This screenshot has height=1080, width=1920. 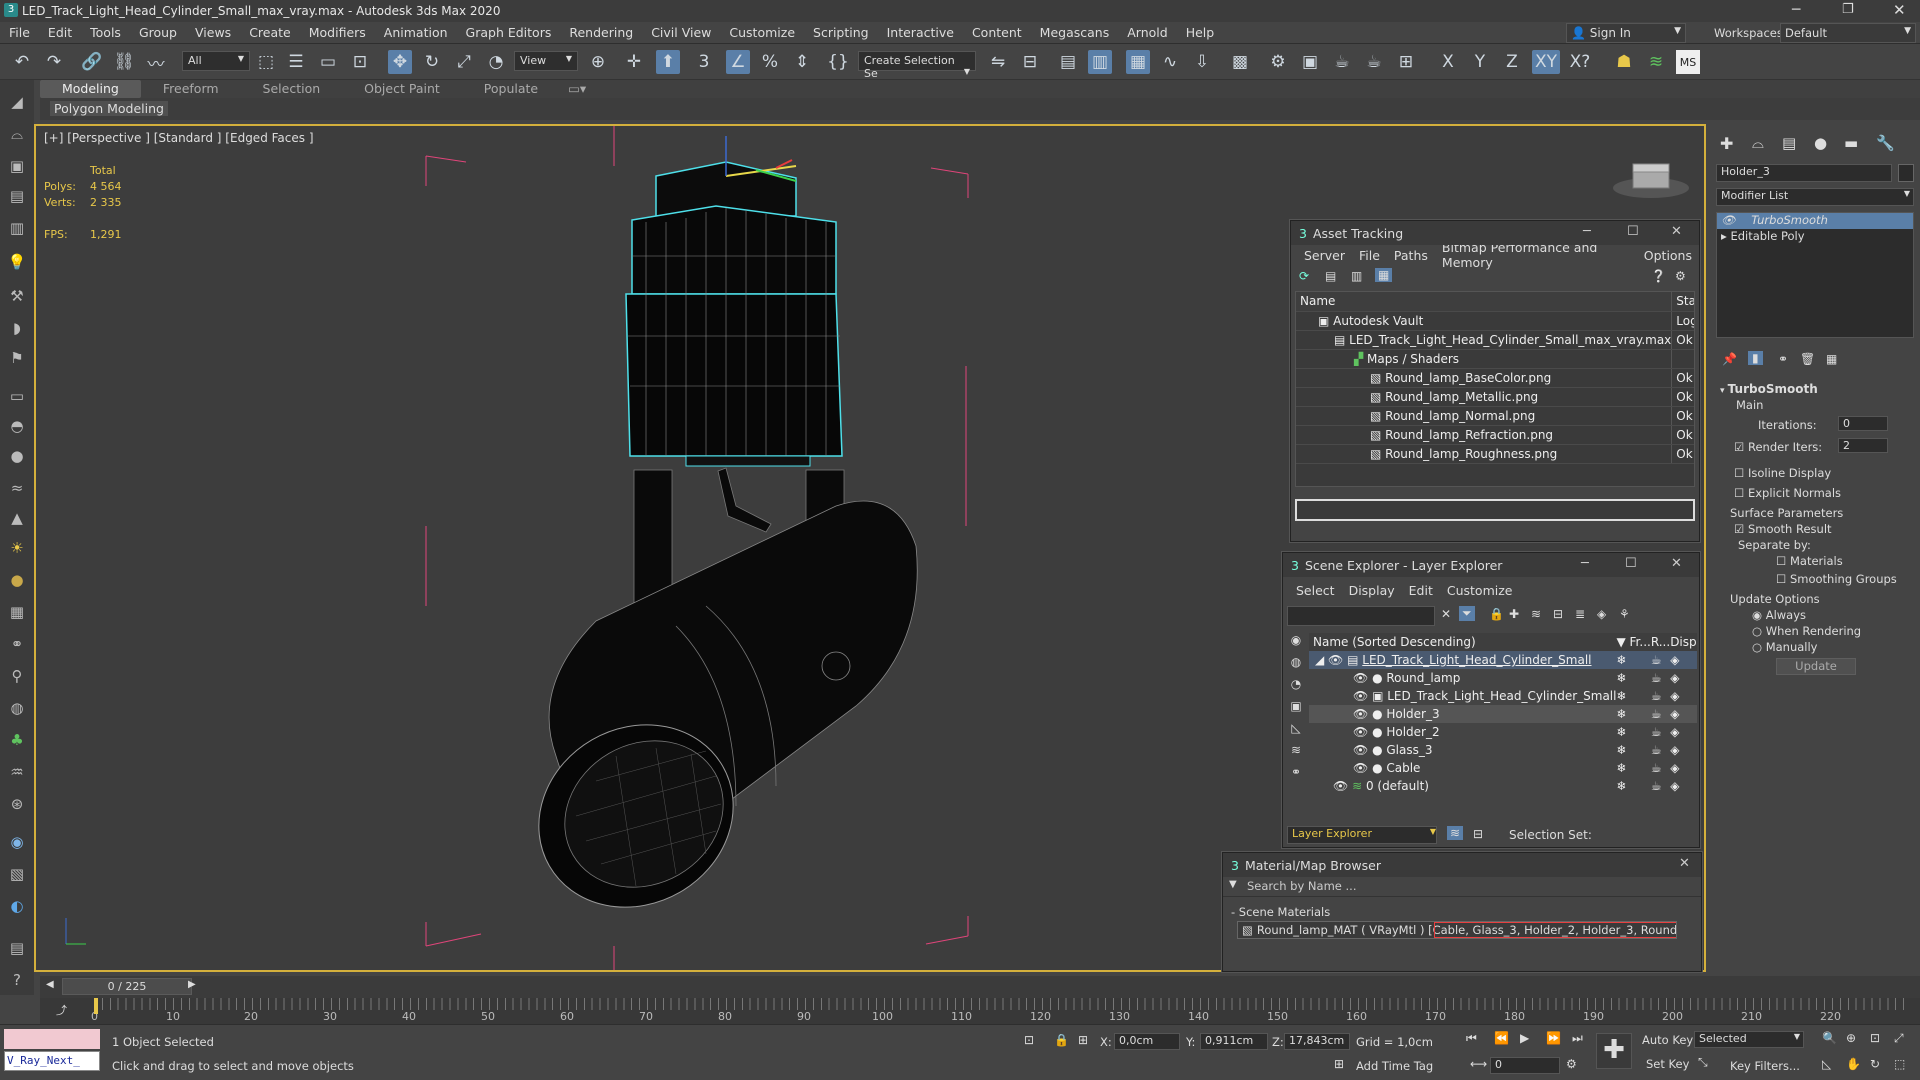 I want to click on settings-icon: ⚙, so click(x=1680, y=276).